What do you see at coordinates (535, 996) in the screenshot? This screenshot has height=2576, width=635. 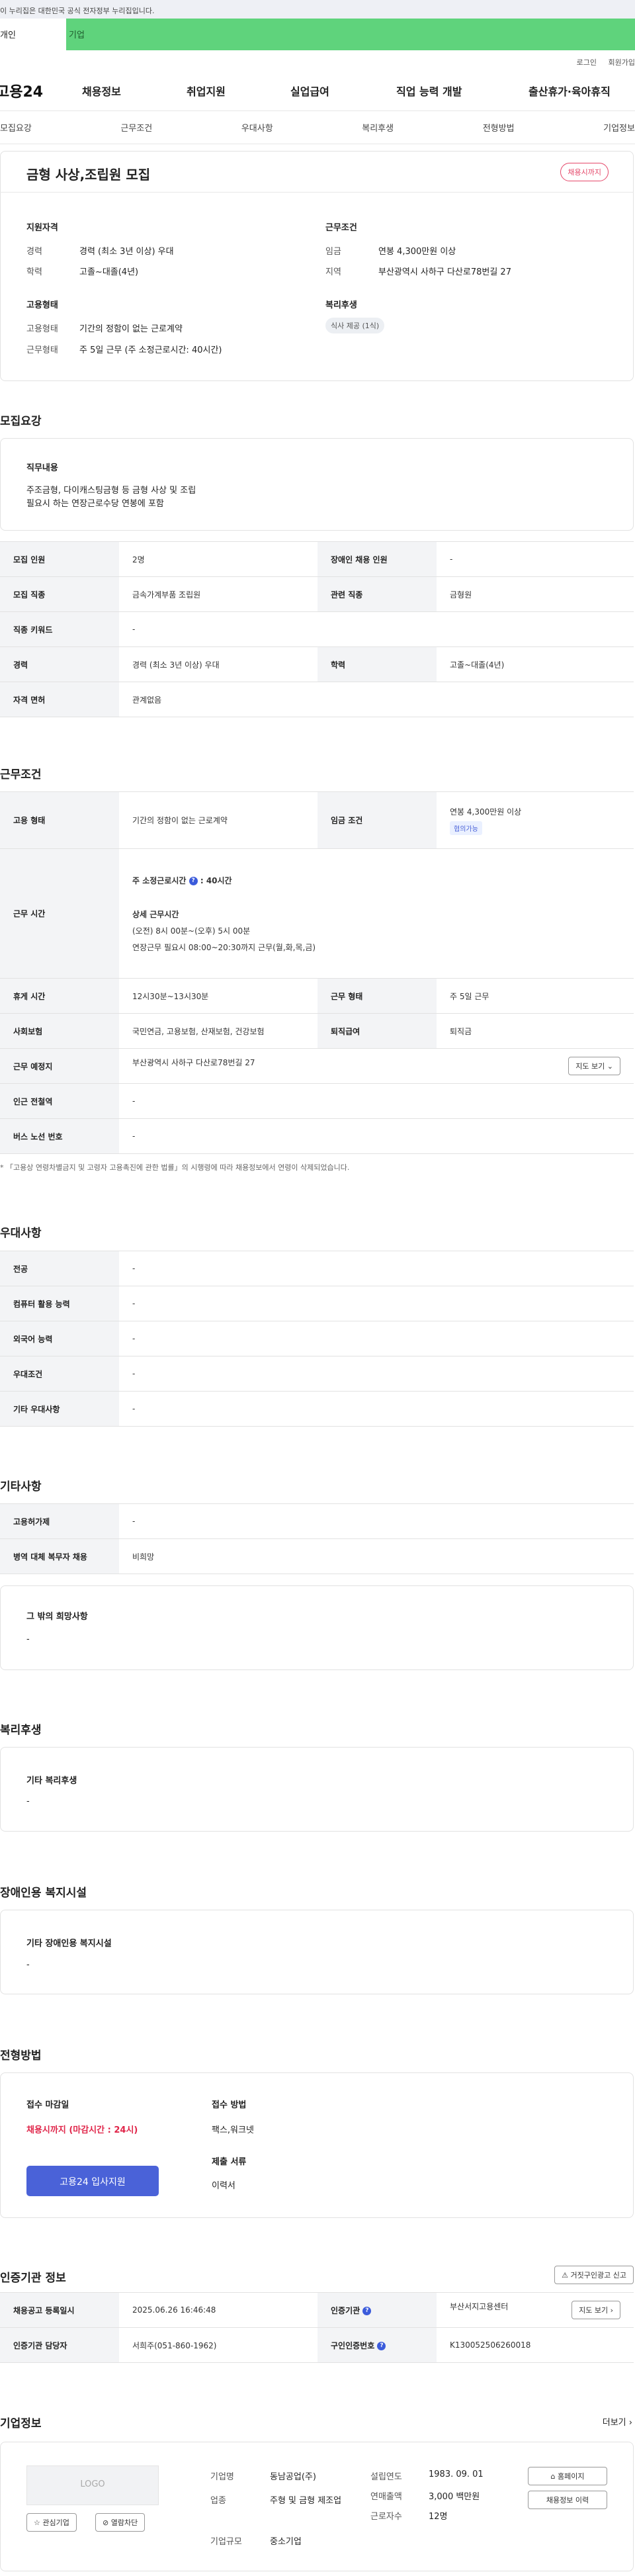 I see `row-value: 주 5일 근무` at bounding box center [535, 996].